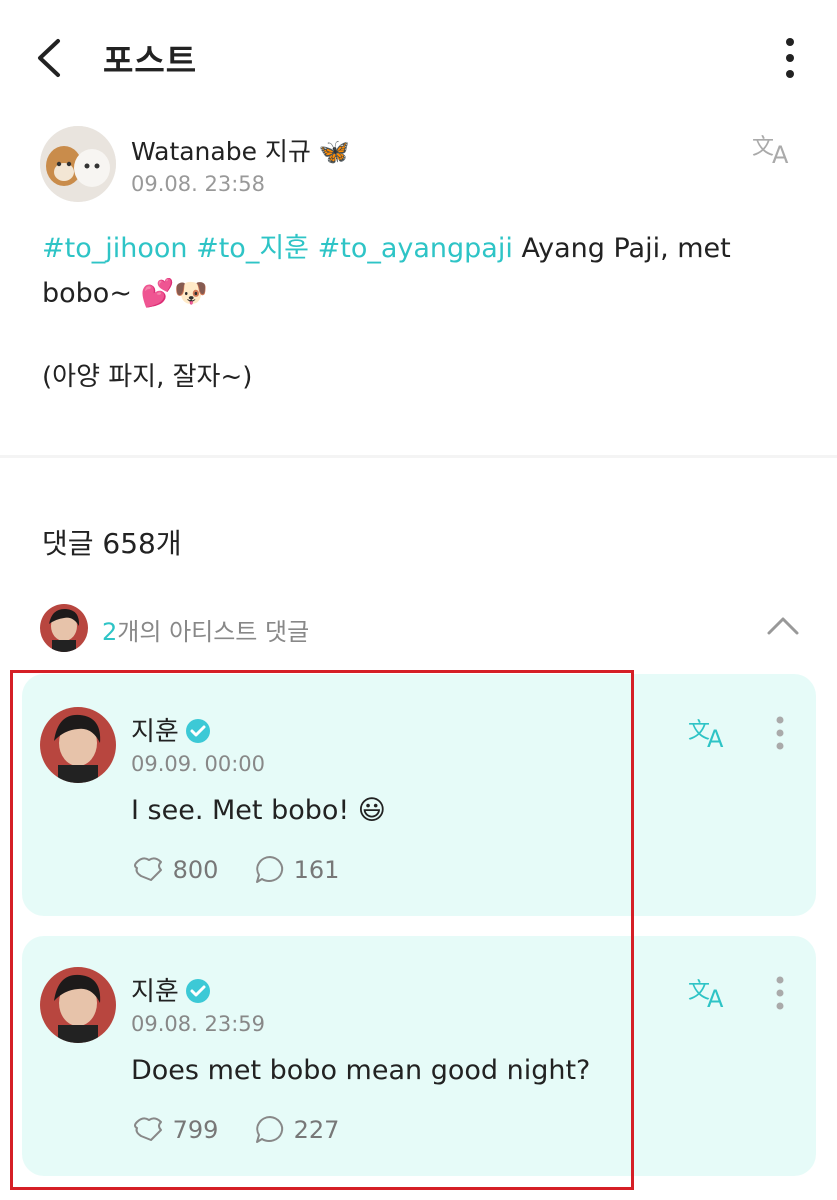  Describe the element at coordinates (418, 456) in the screenshot. I see `divider` at that location.